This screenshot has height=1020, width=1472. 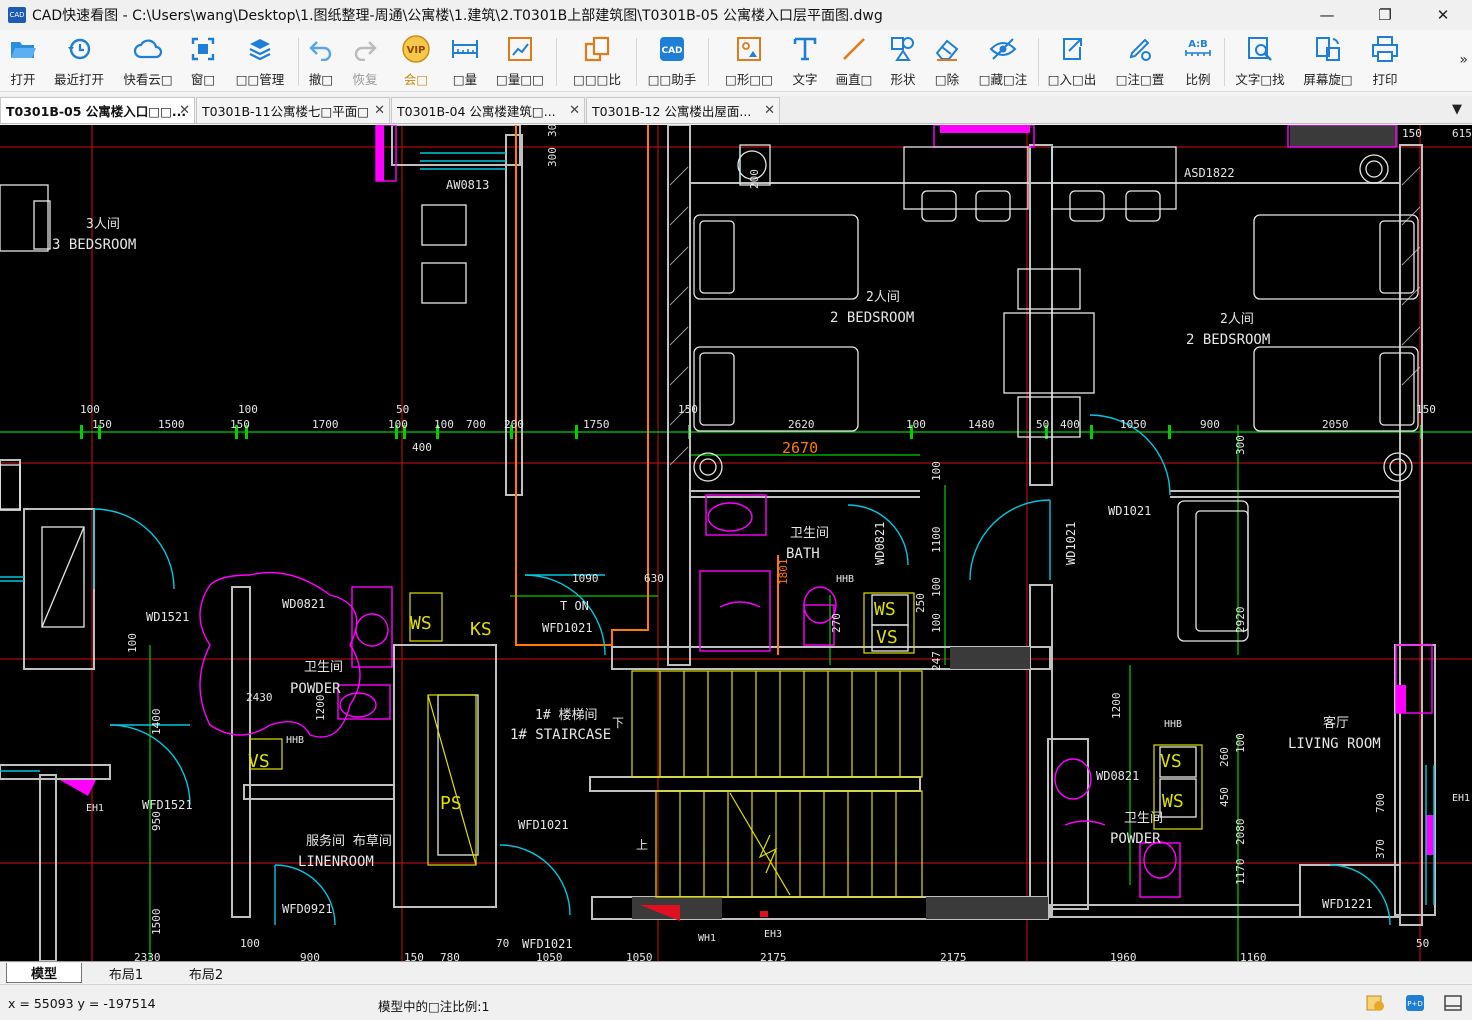 What do you see at coordinates (260, 61) in the screenshot?
I see `layer-manage-button: □□管理` at bounding box center [260, 61].